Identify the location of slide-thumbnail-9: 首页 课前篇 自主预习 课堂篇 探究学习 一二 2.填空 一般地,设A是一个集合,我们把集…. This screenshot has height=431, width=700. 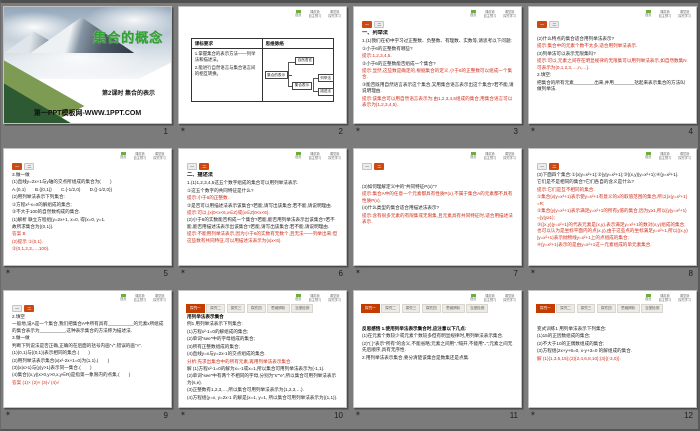
(87, 349).